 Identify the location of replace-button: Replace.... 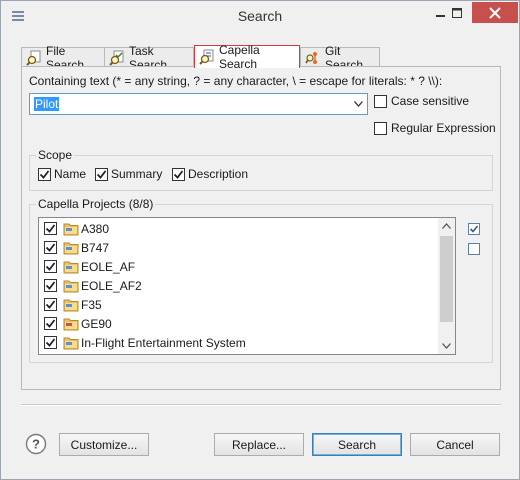
(259, 444).